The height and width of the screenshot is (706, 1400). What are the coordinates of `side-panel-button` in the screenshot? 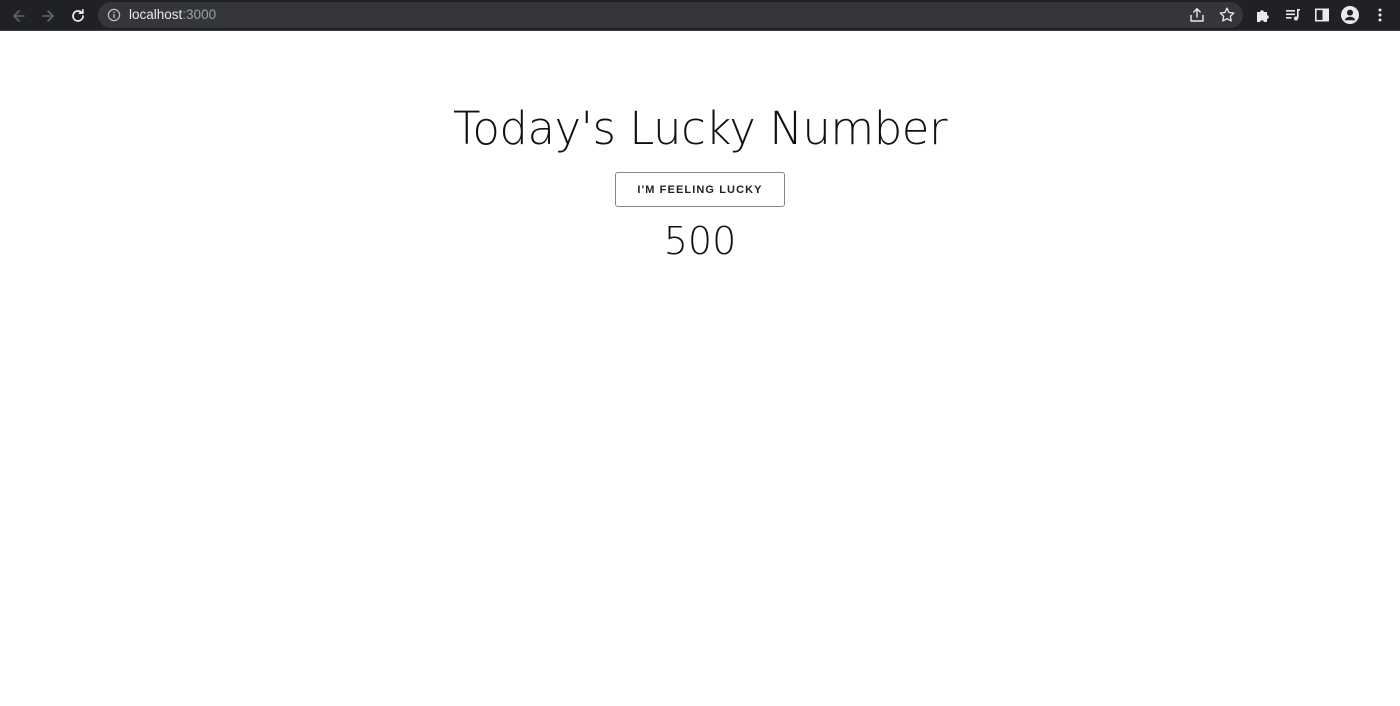 It's located at (1322, 15).